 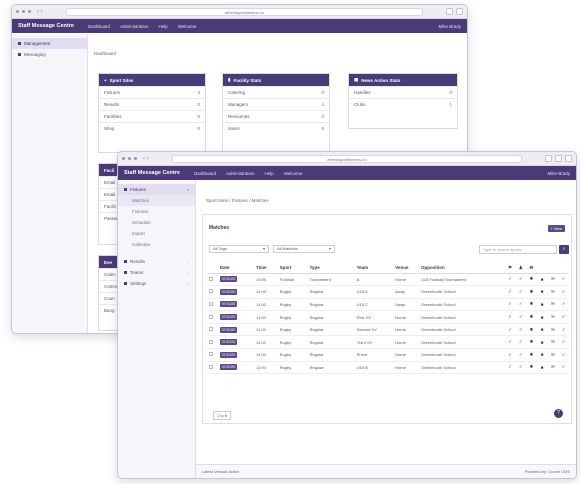 I want to click on column-header-time: Time, so click(x=266, y=268).